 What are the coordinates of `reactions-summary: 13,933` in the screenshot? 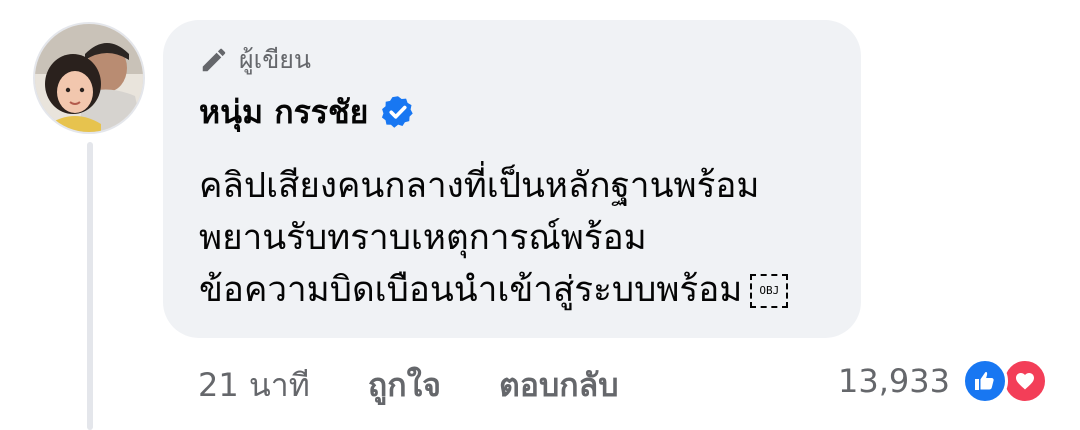 It's located at (943, 381).